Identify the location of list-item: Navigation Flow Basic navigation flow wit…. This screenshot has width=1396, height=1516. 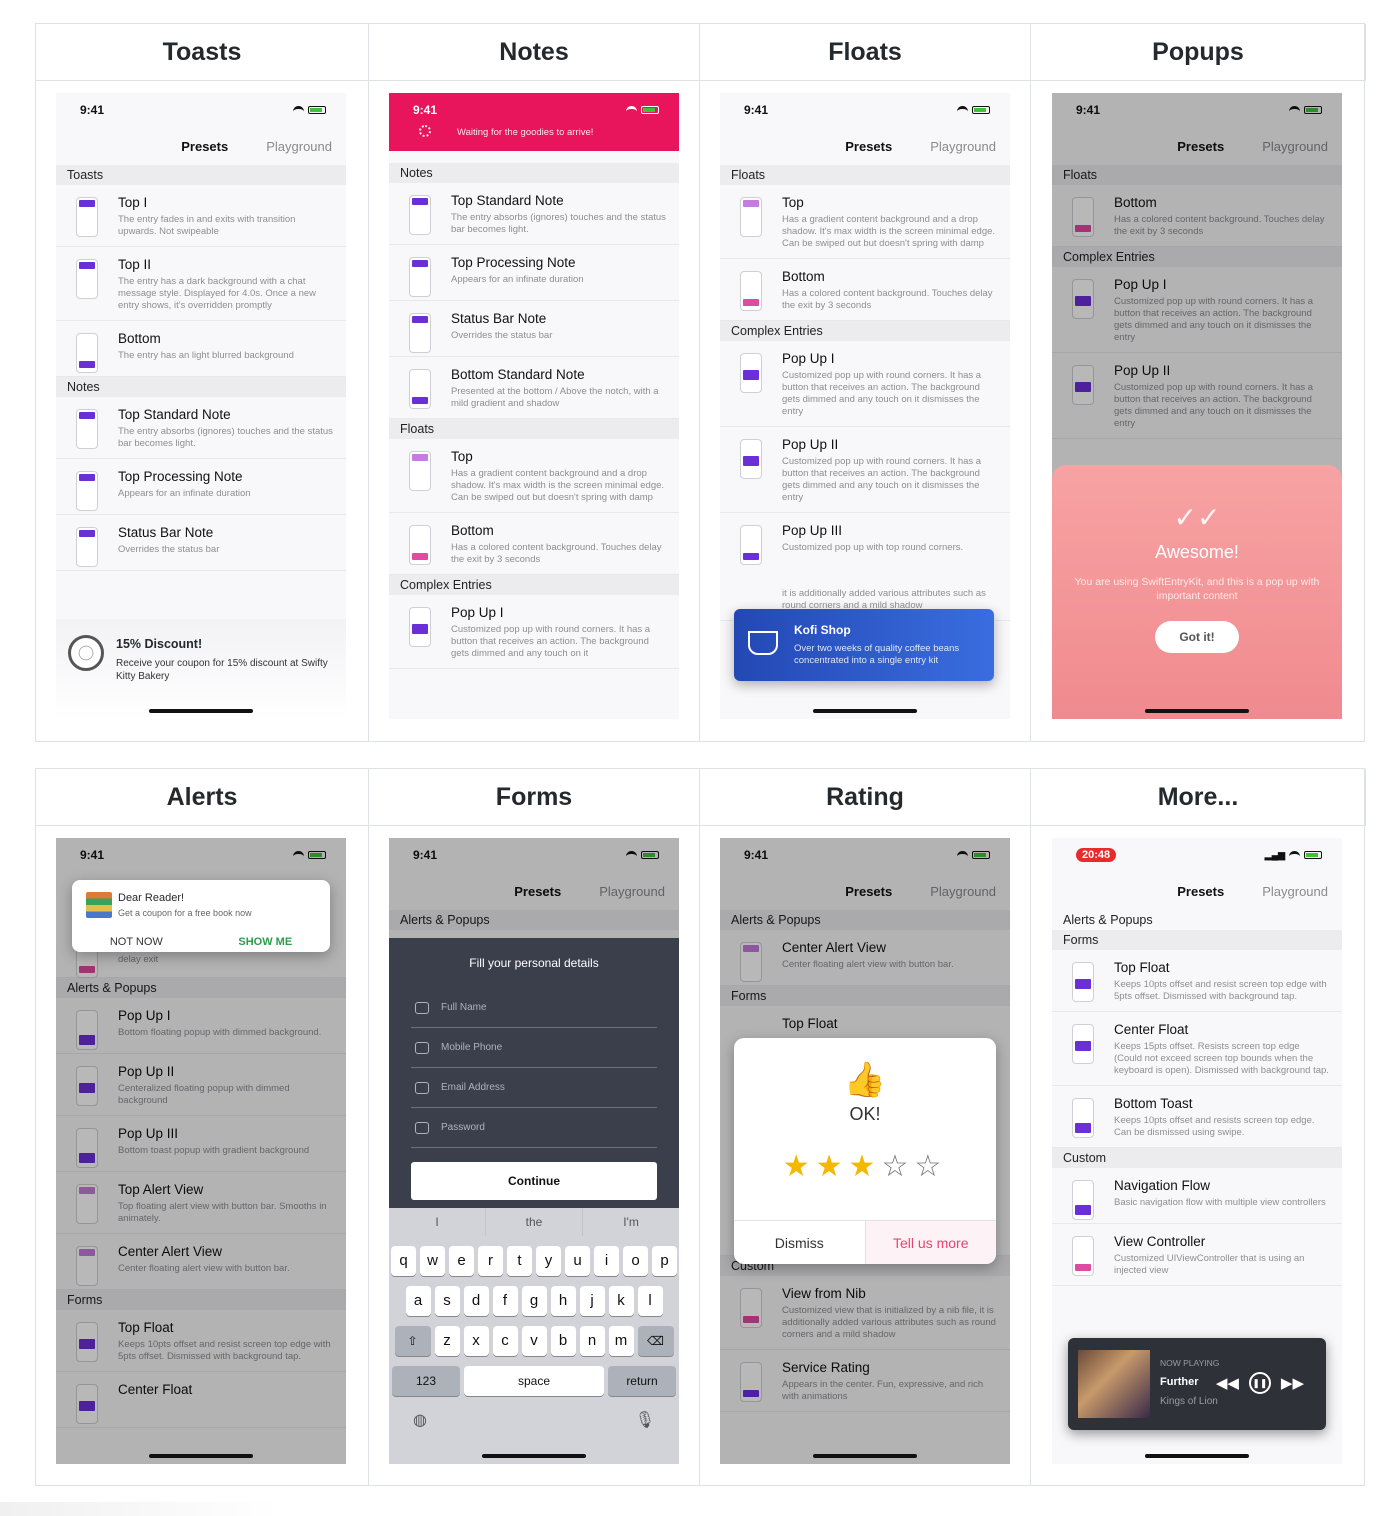
(1197, 1196).